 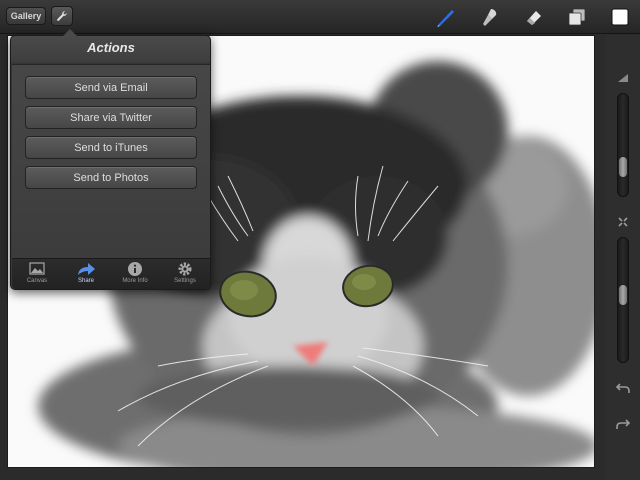 I want to click on send-to-photos-button: Send to Photos, so click(x=111, y=177).